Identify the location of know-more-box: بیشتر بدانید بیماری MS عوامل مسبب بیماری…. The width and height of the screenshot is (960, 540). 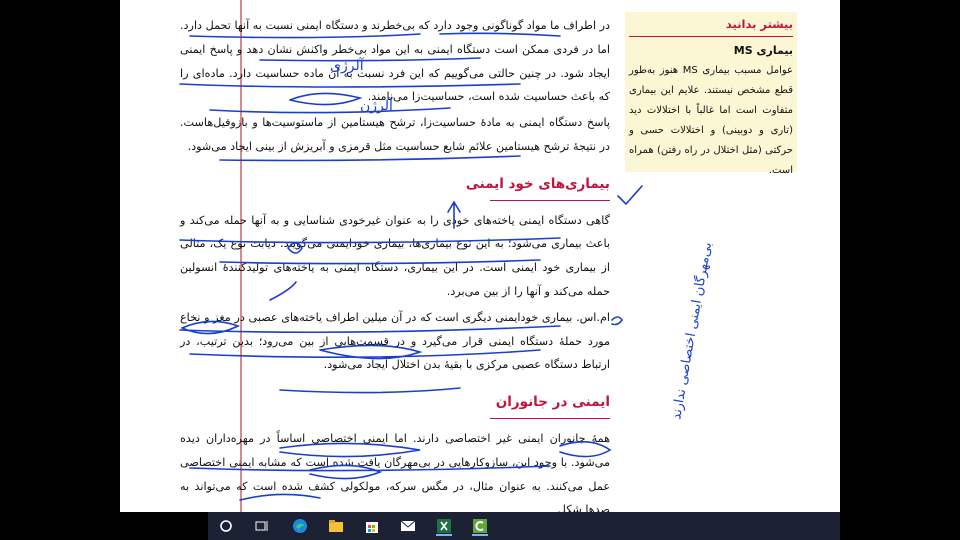
(711, 94).